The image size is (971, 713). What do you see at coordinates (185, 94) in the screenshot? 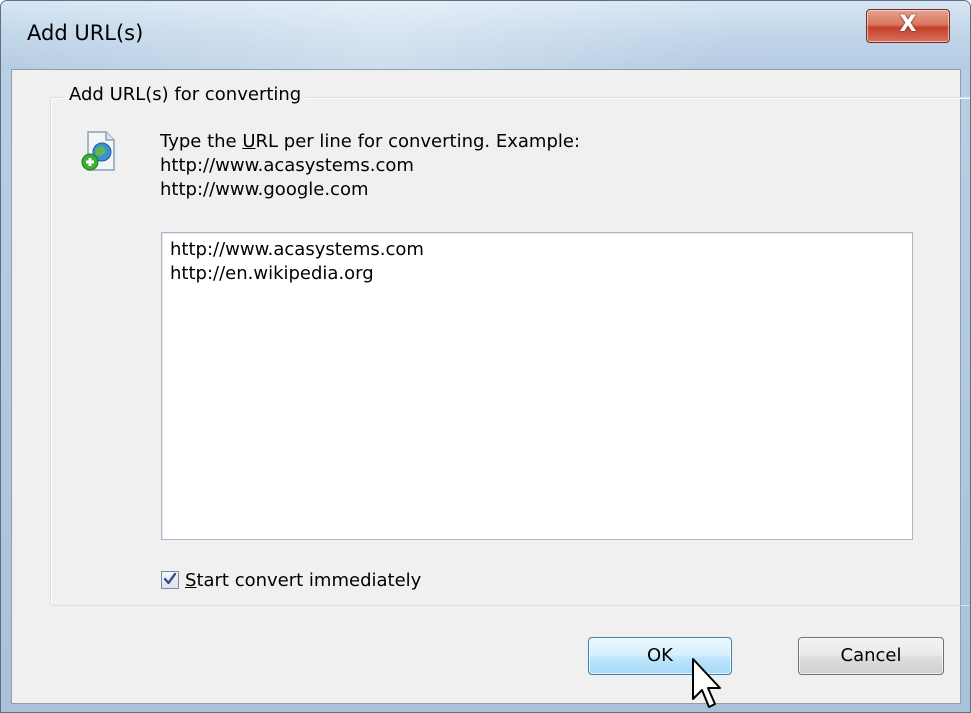
I see `group-box-label: Add URL(s) for converting` at bounding box center [185, 94].